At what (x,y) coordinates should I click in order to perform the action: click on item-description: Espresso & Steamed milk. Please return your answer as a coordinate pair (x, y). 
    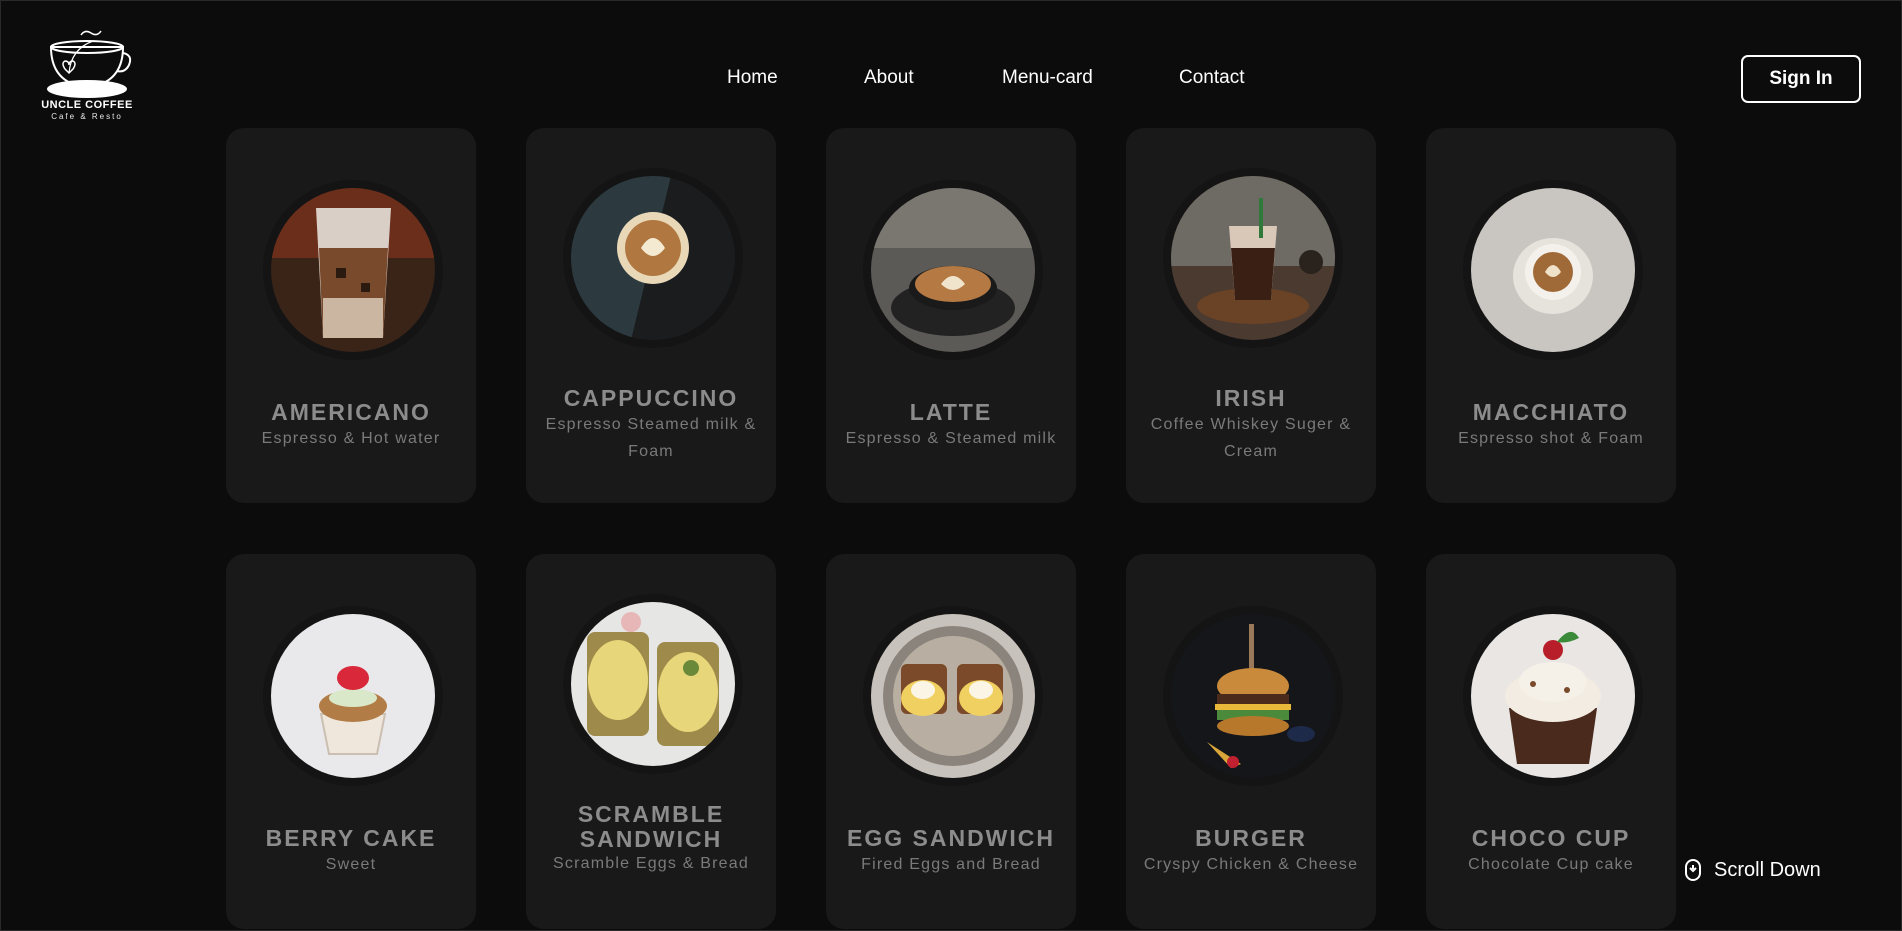
    Looking at the image, I should click on (951, 438).